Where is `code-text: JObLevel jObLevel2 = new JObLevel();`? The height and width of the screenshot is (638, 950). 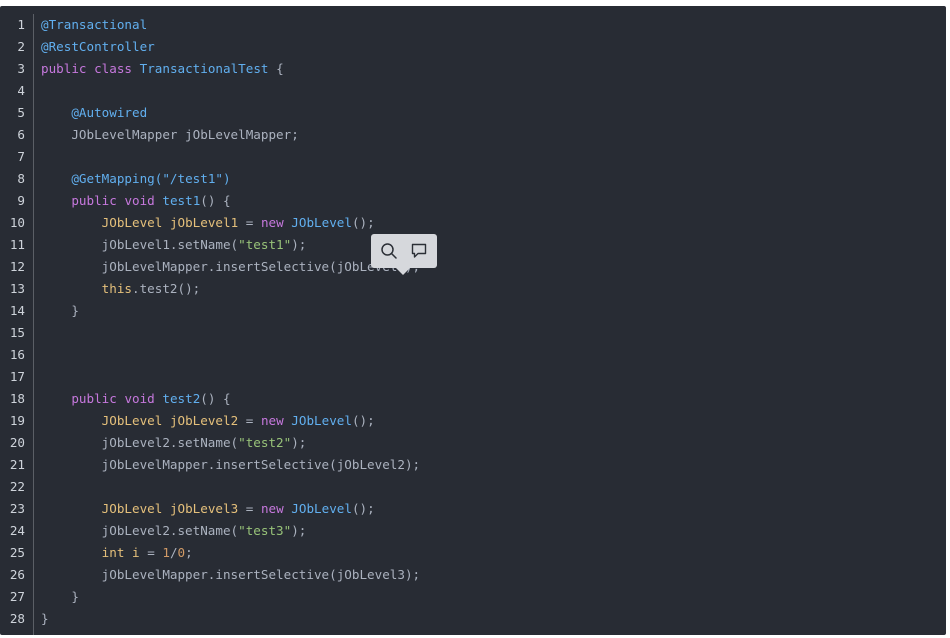 code-text: JObLevel jObLevel2 = new JObLevel(); is located at coordinates (208, 421).